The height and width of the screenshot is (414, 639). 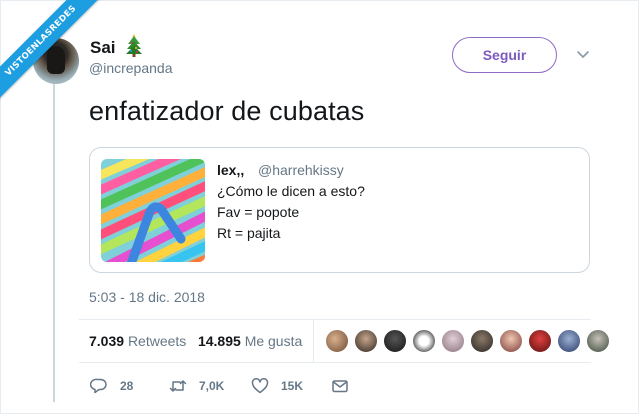 What do you see at coordinates (273, 341) in the screenshot?
I see `like-label: Me gusta` at bounding box center [273, 341].